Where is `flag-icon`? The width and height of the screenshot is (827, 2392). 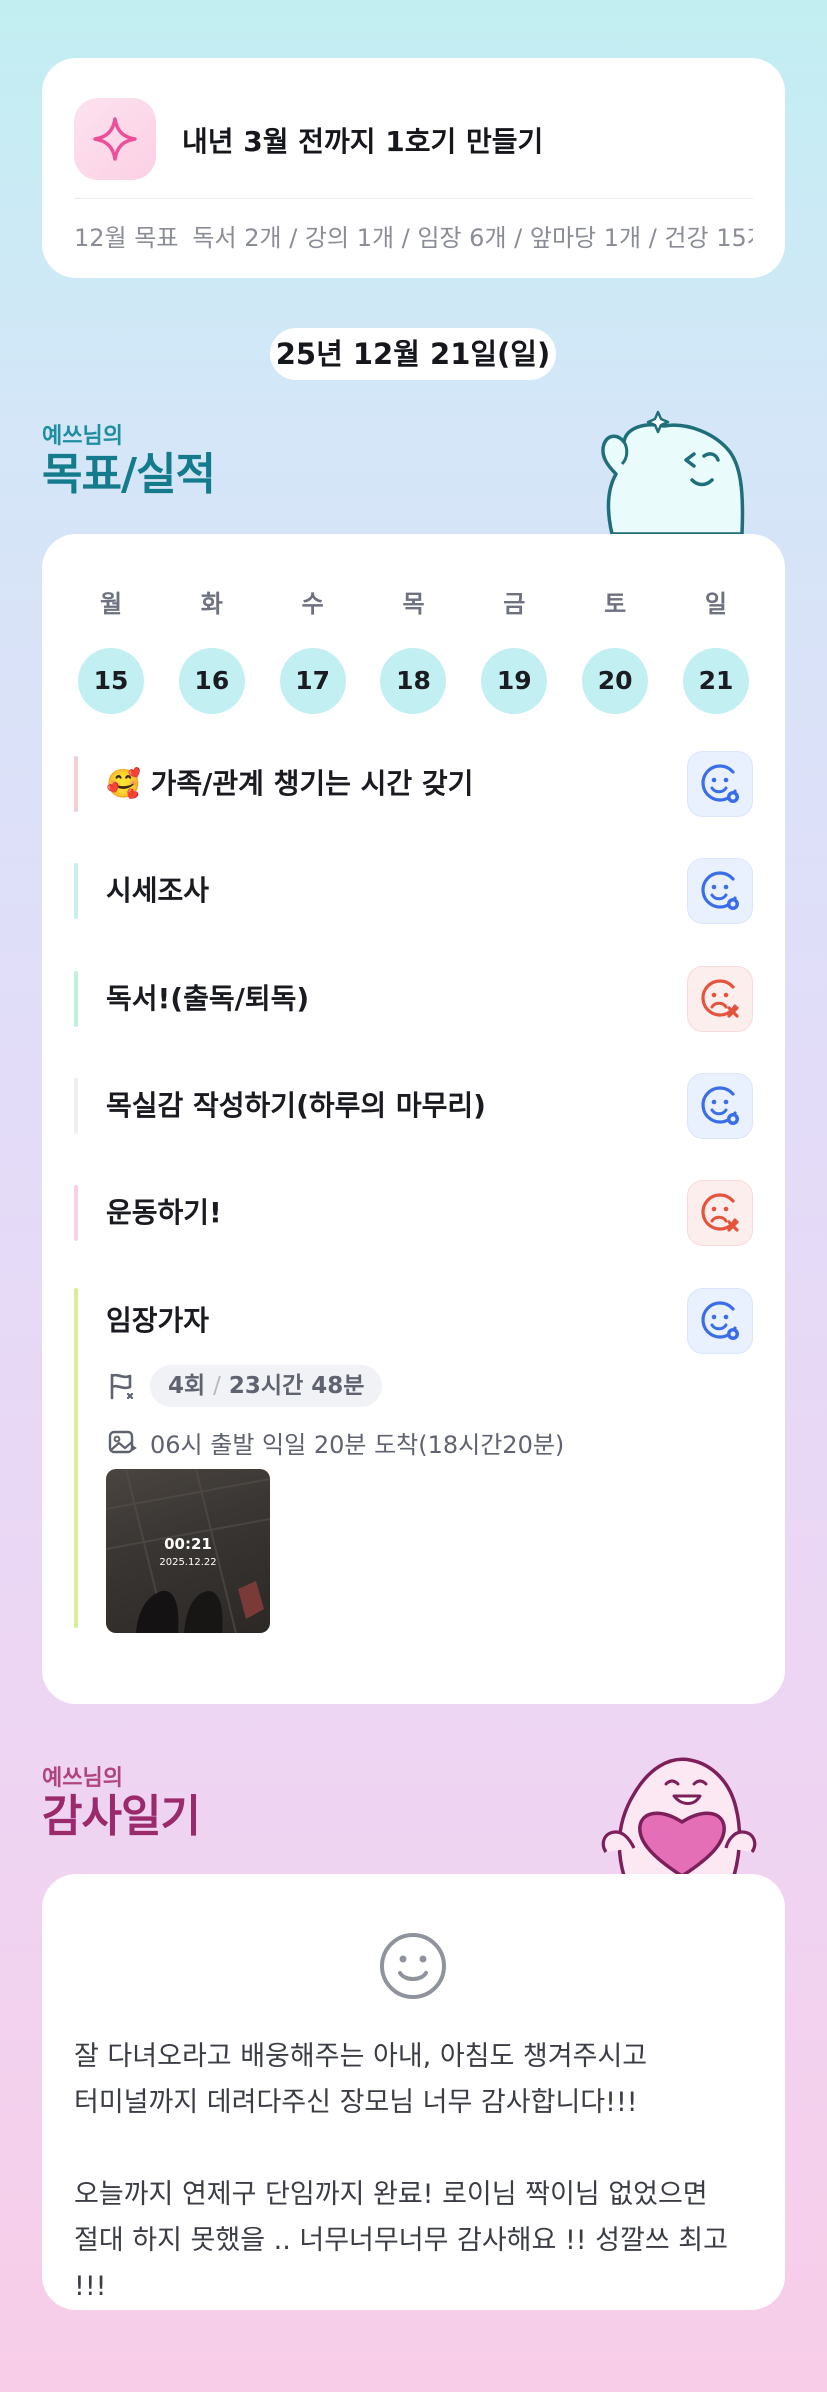
flag-icon is located at coordinates (122, 1386).